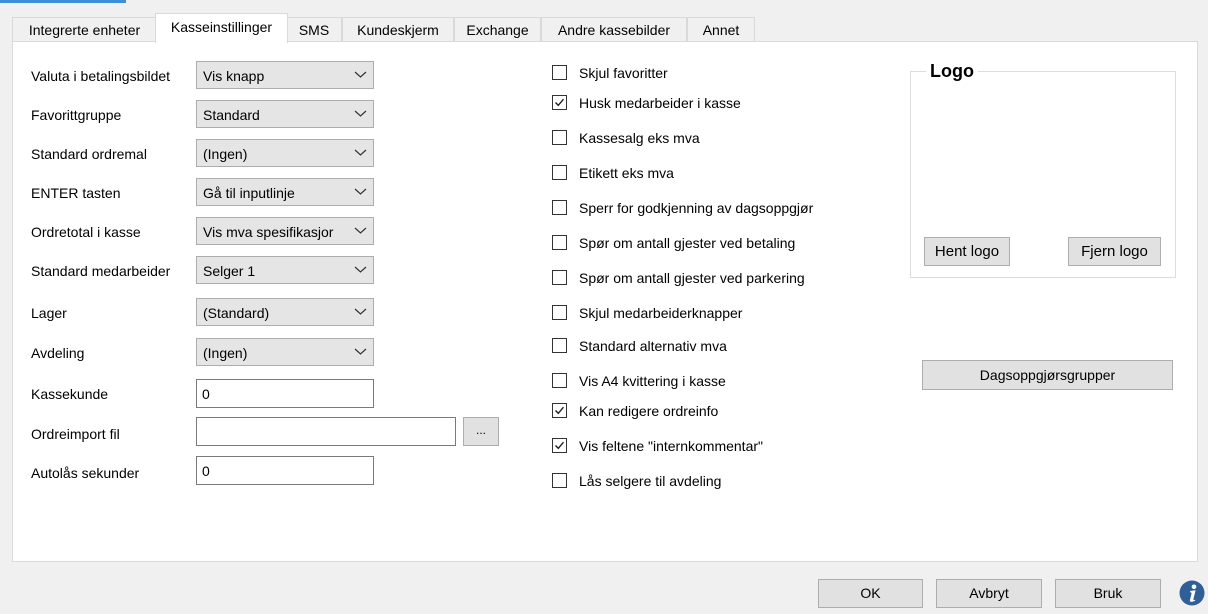 This screenshot has height=614, width=1208. What do you see at coordinates (76, 193) in the screenshot?
I see `enter-label: ENTER tasten` at bounding box center [76, 193].